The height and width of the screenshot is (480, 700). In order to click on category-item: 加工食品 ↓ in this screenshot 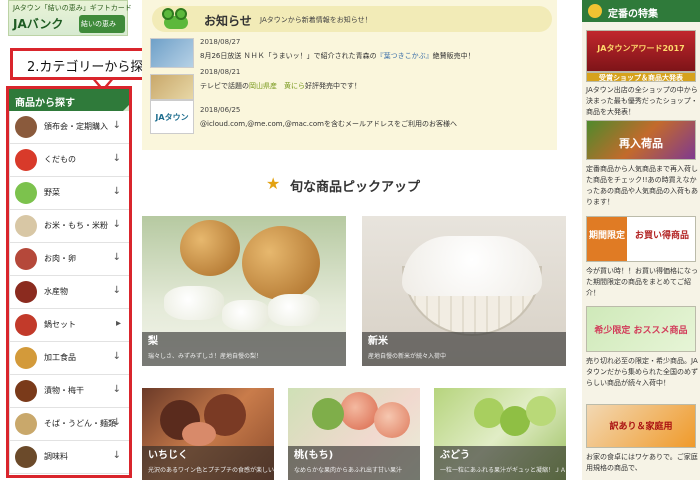, I will do `click(69, 358)`.